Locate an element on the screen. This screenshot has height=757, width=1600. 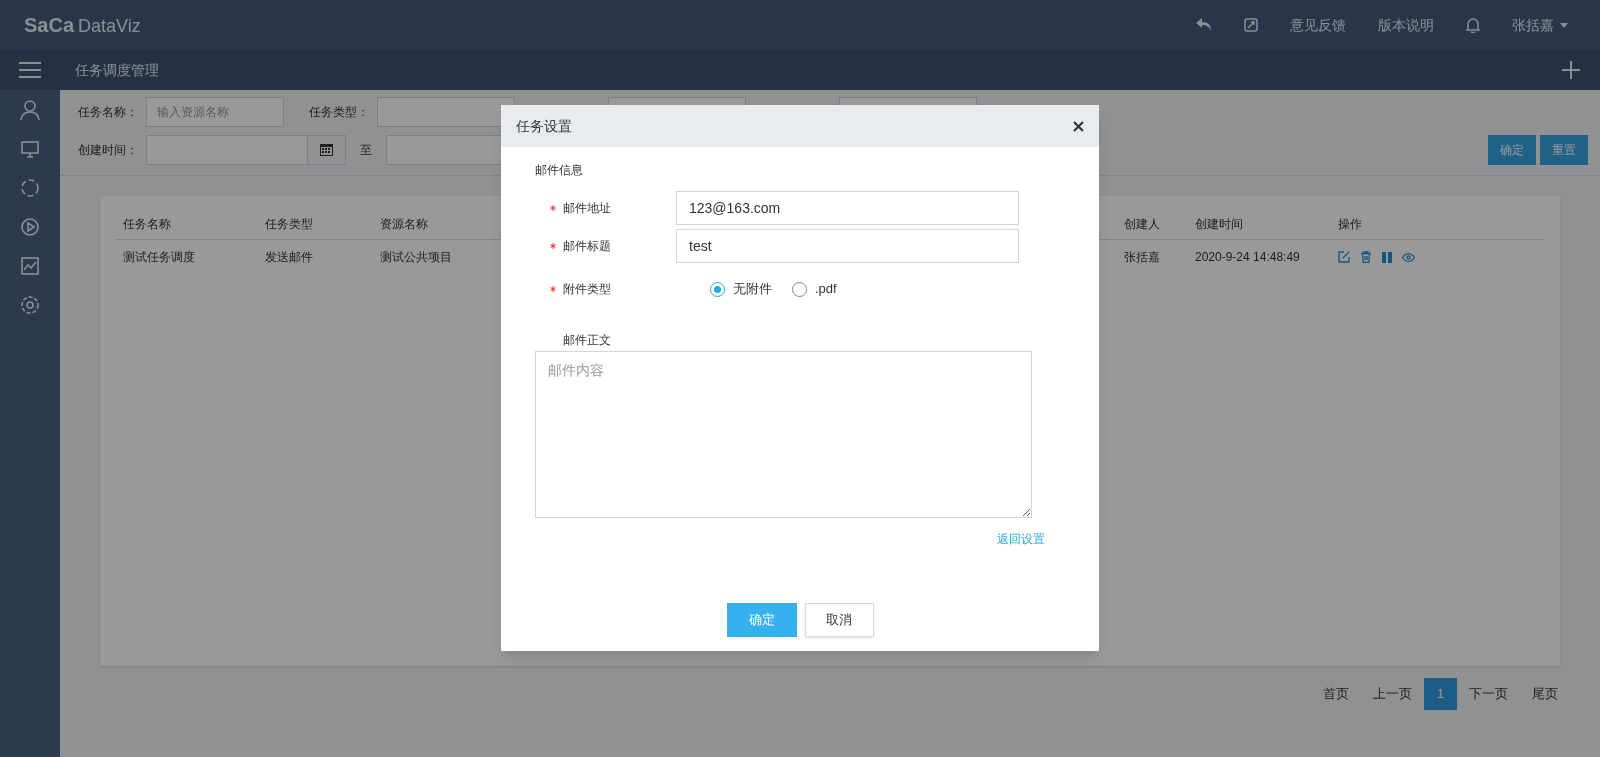
column-header: 任务名称 is located at coordinates (147, 224).